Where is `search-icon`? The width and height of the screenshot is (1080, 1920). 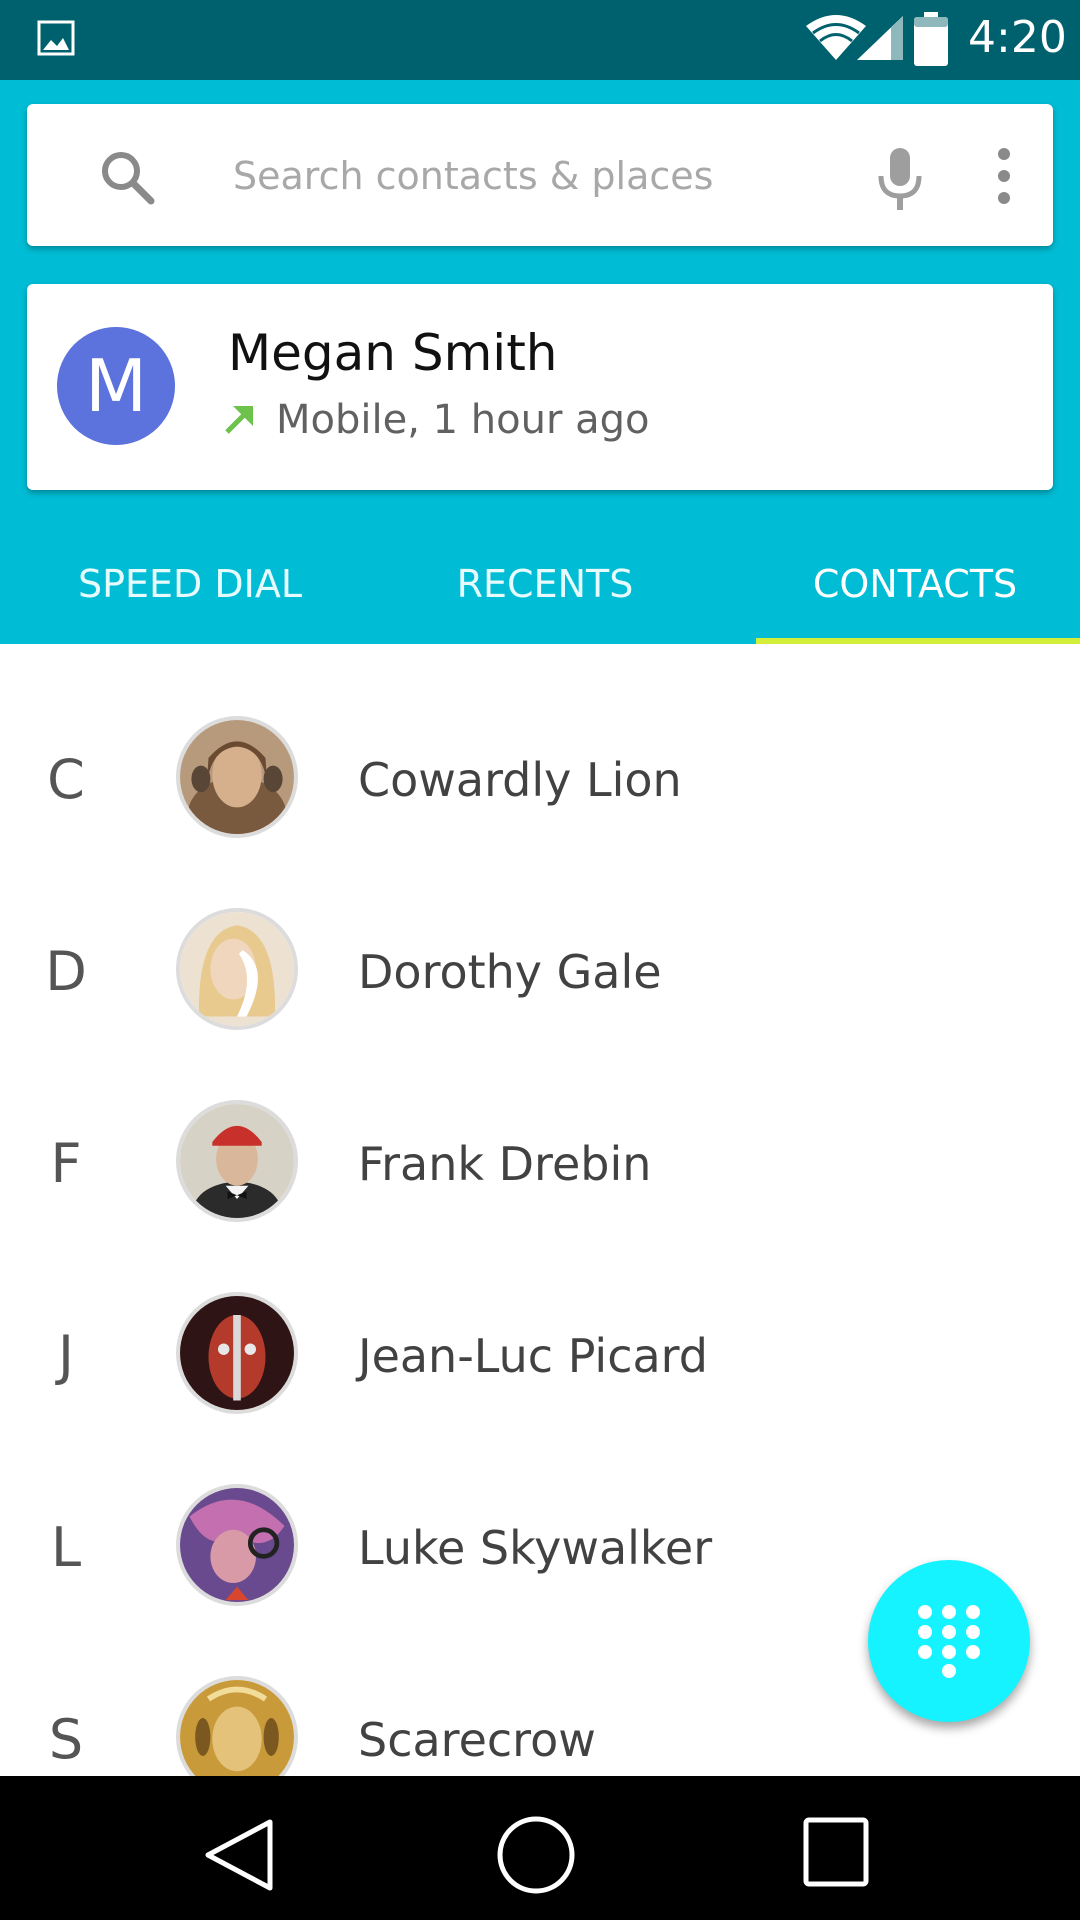 search-icon is located at coordinates (127, 177).